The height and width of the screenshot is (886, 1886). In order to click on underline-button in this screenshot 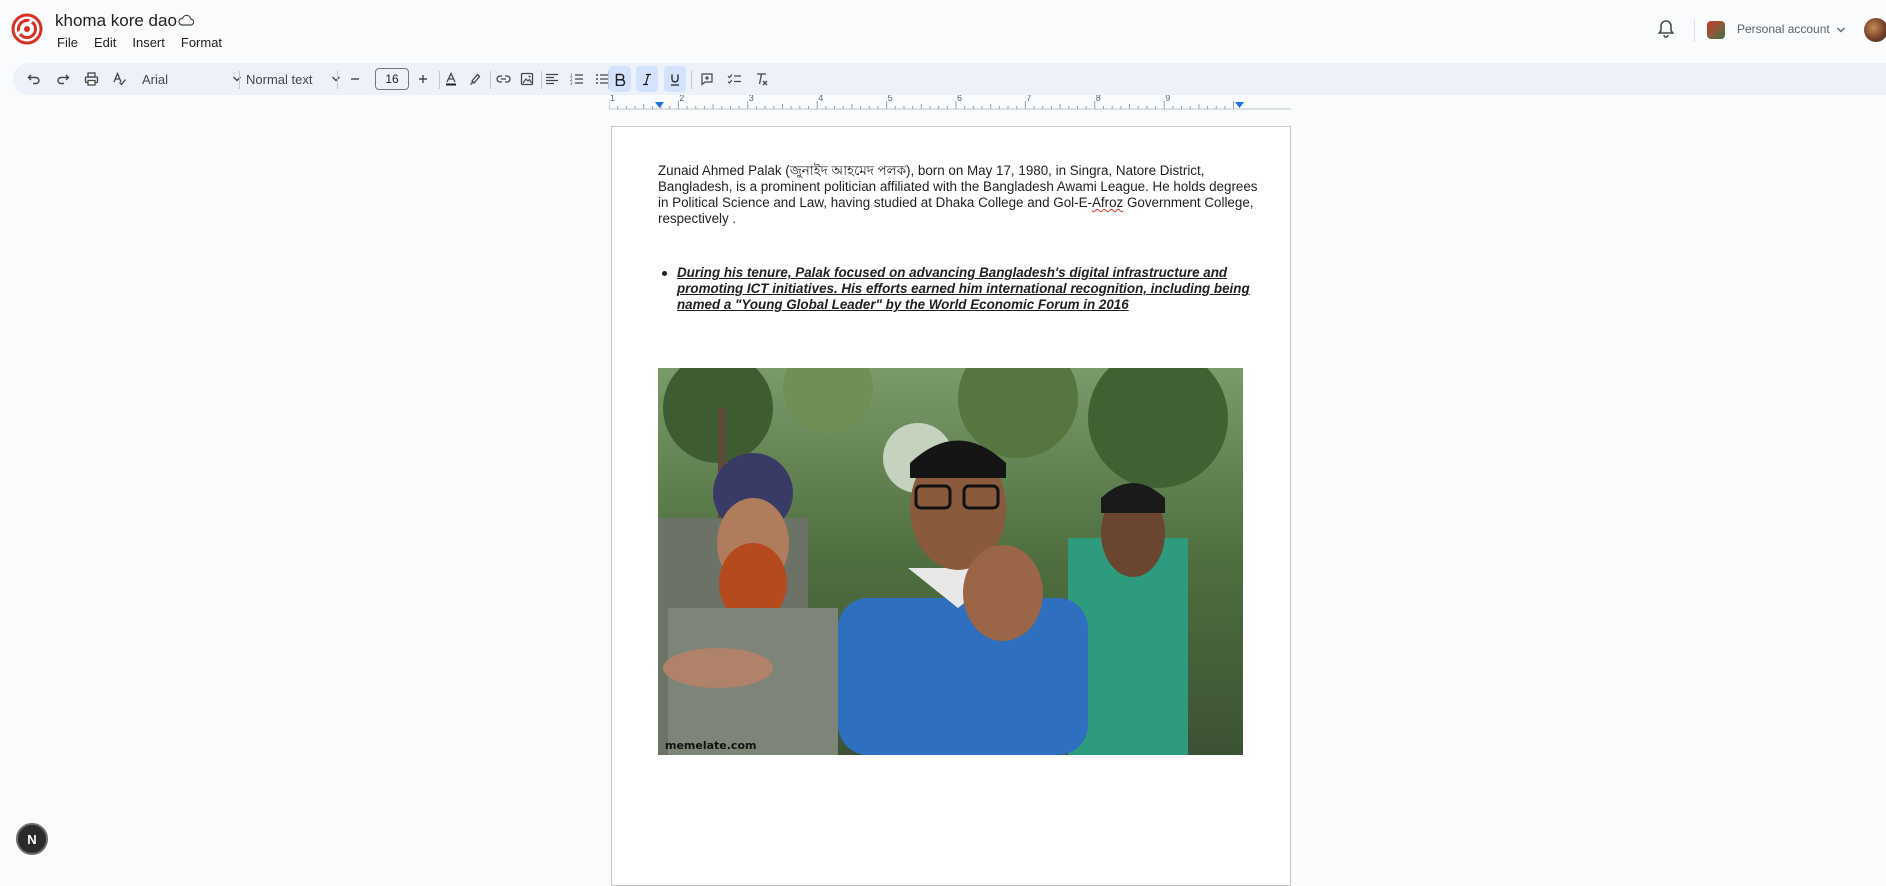, I will do `click(675, 79)`.